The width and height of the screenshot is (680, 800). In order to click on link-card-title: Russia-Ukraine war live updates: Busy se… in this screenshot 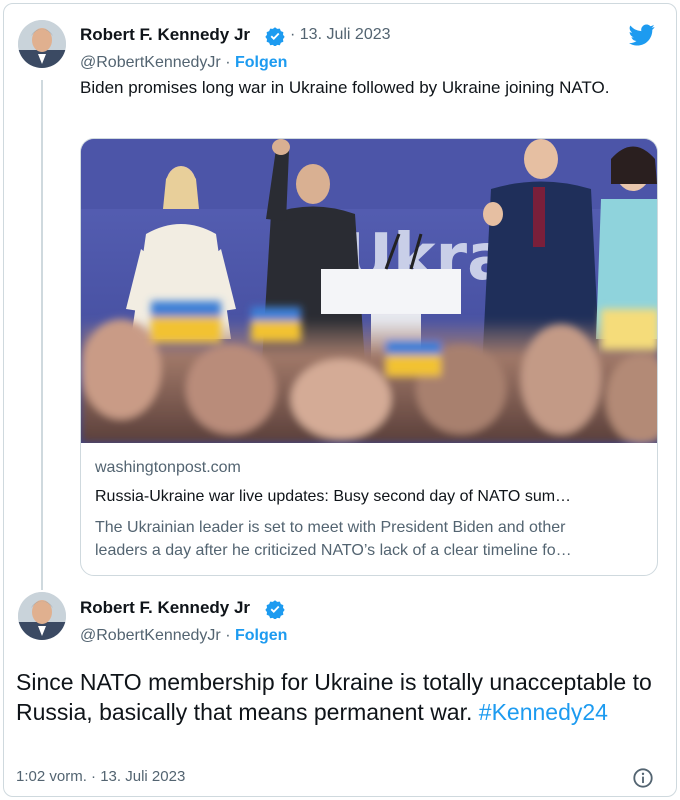, I will do `click(333, 496)`.